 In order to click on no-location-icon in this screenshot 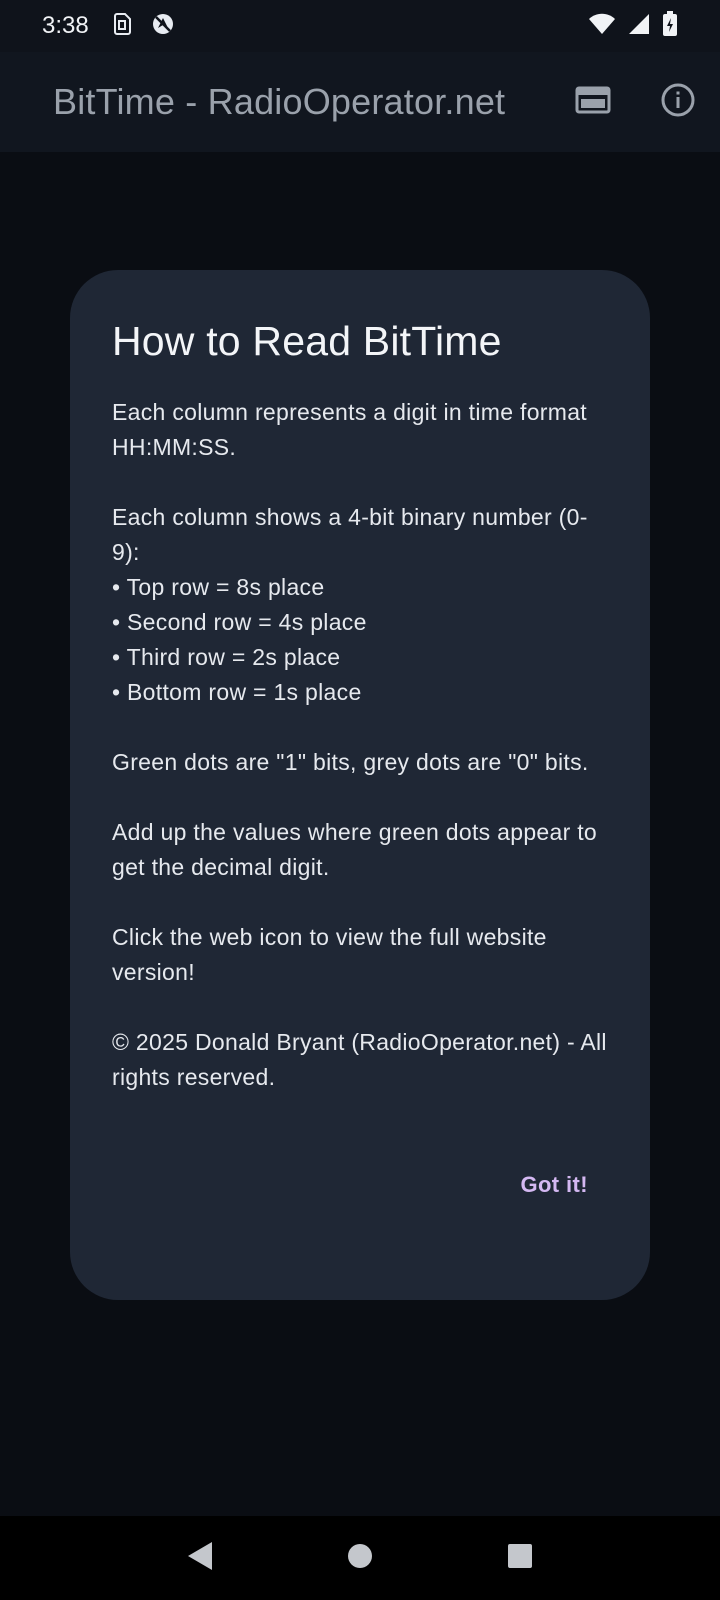, I will do `click(163, 26)`.